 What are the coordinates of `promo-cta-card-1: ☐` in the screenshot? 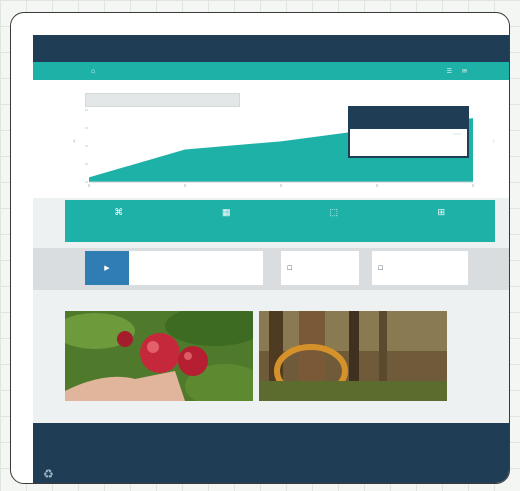 It's located at (320, 268).